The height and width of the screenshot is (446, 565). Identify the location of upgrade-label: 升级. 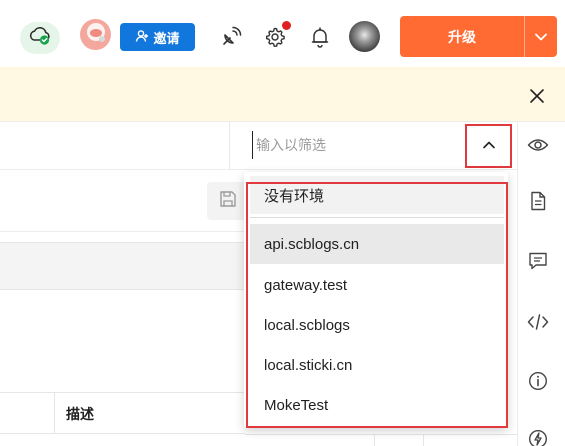
(462, 36).